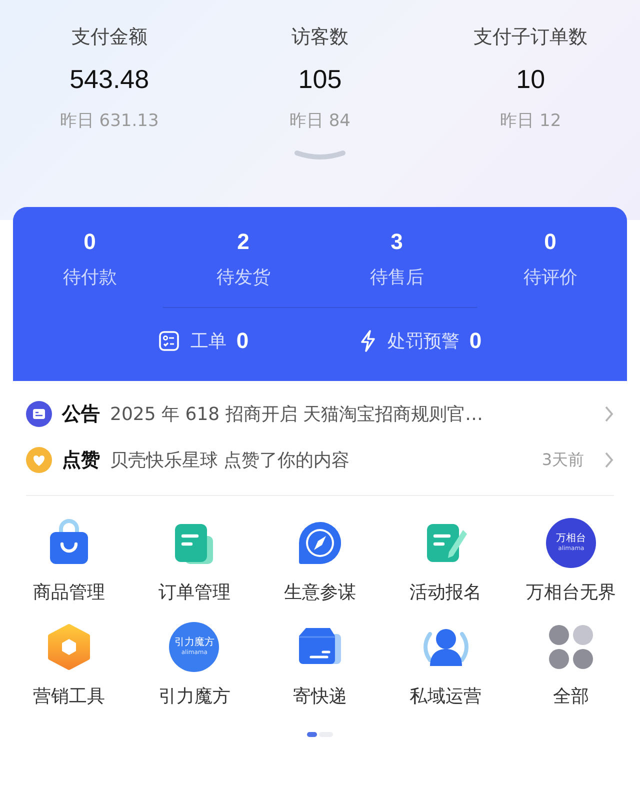 This screenshot has height=801, width=640. Describe the element at coordinates (571, 592) in the screenshot. I see `tool-label: 万相台无界` at that location.